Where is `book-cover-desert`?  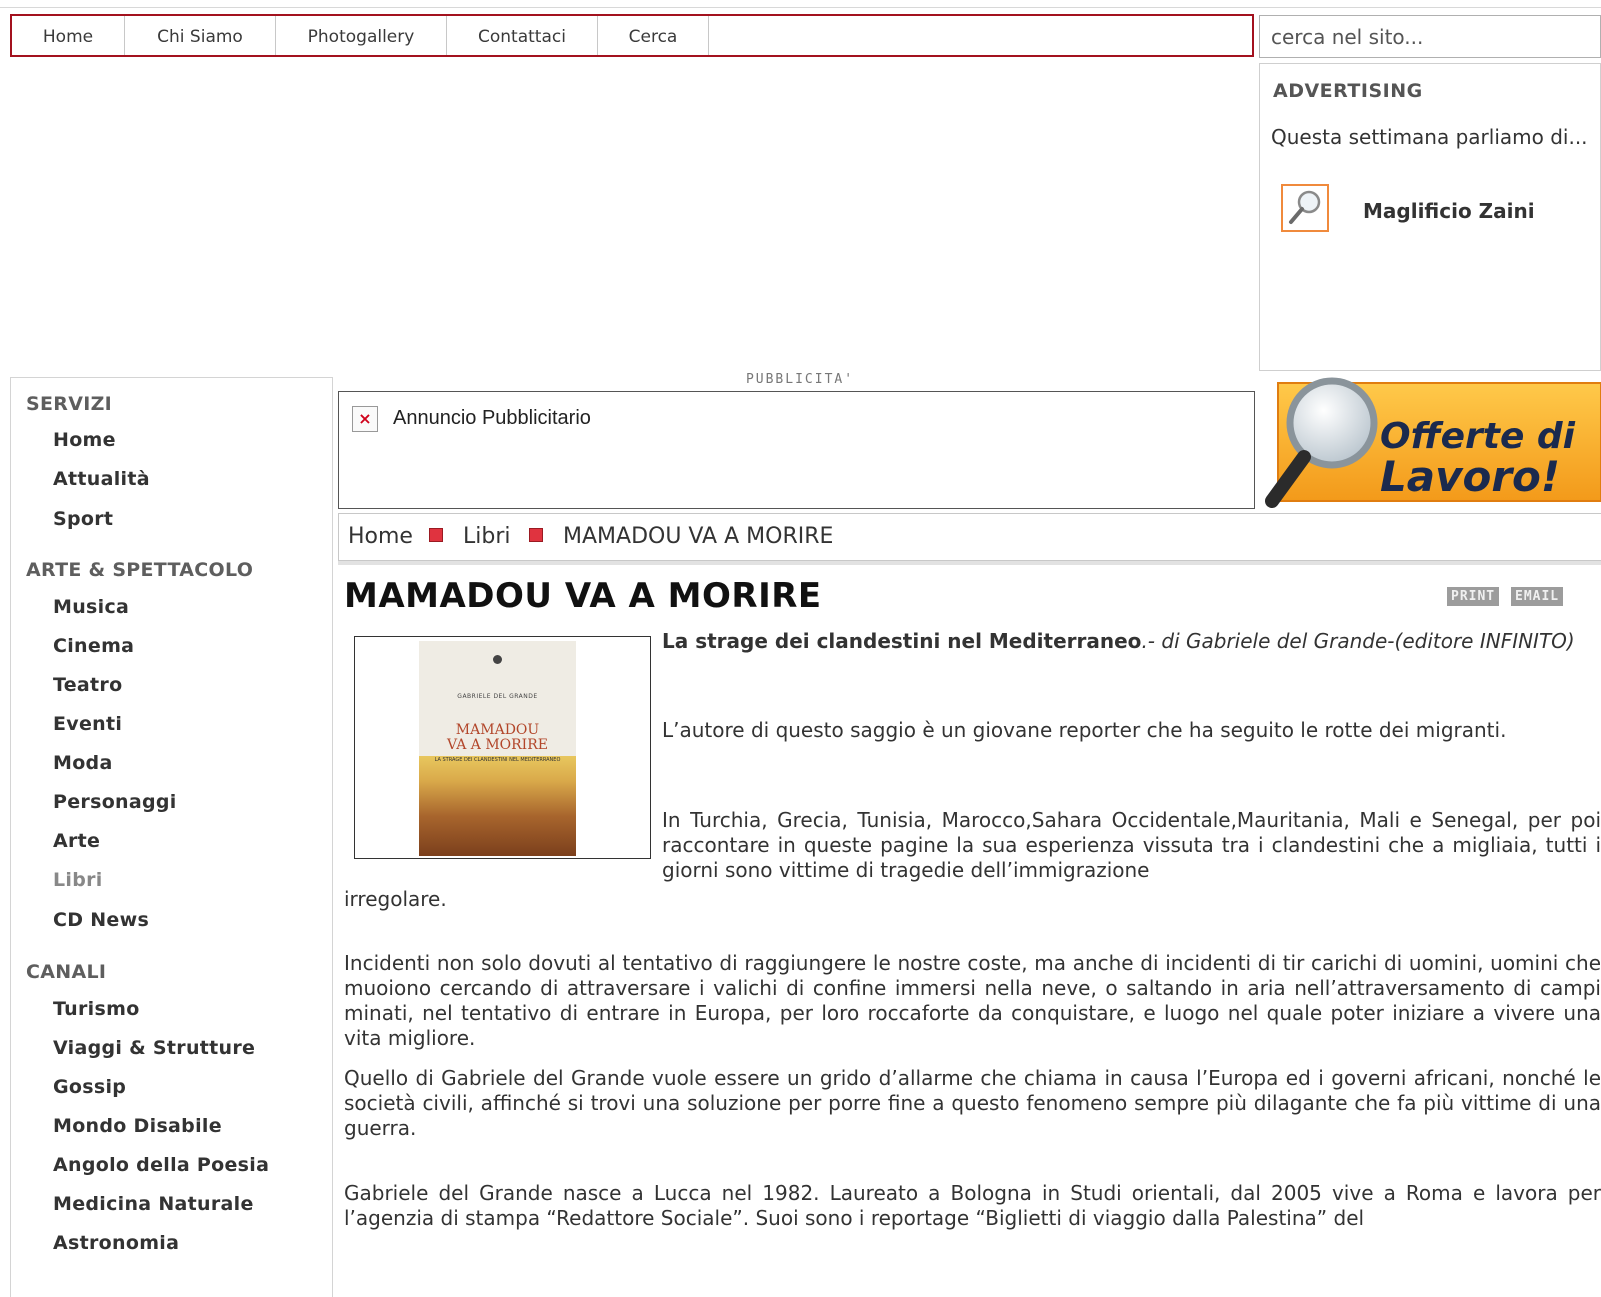 book-cover-desert is located at coordinates (497, 806).